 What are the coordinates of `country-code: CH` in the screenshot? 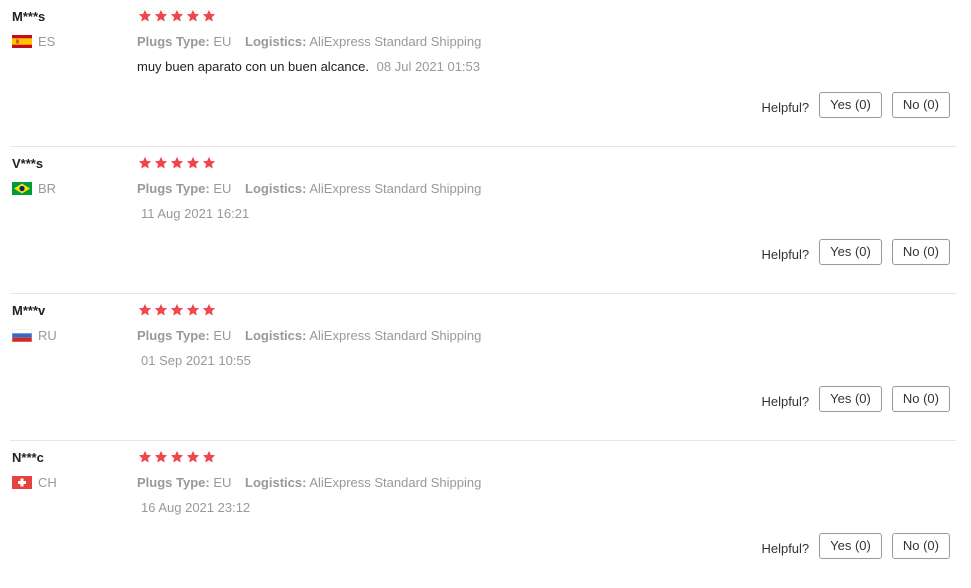 It's located at (47, 482).